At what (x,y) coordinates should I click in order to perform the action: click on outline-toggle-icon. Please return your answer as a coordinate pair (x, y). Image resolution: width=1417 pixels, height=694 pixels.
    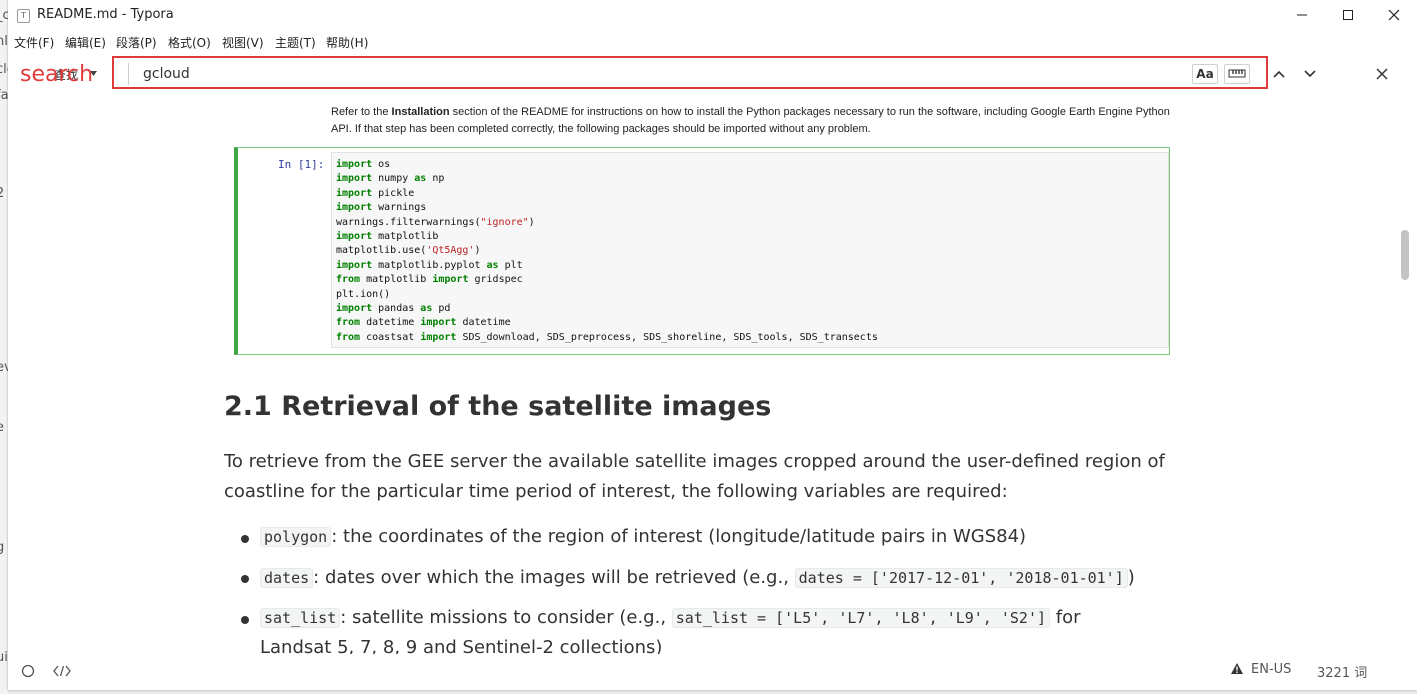
    Looking at the image, I should click on (28, 671).